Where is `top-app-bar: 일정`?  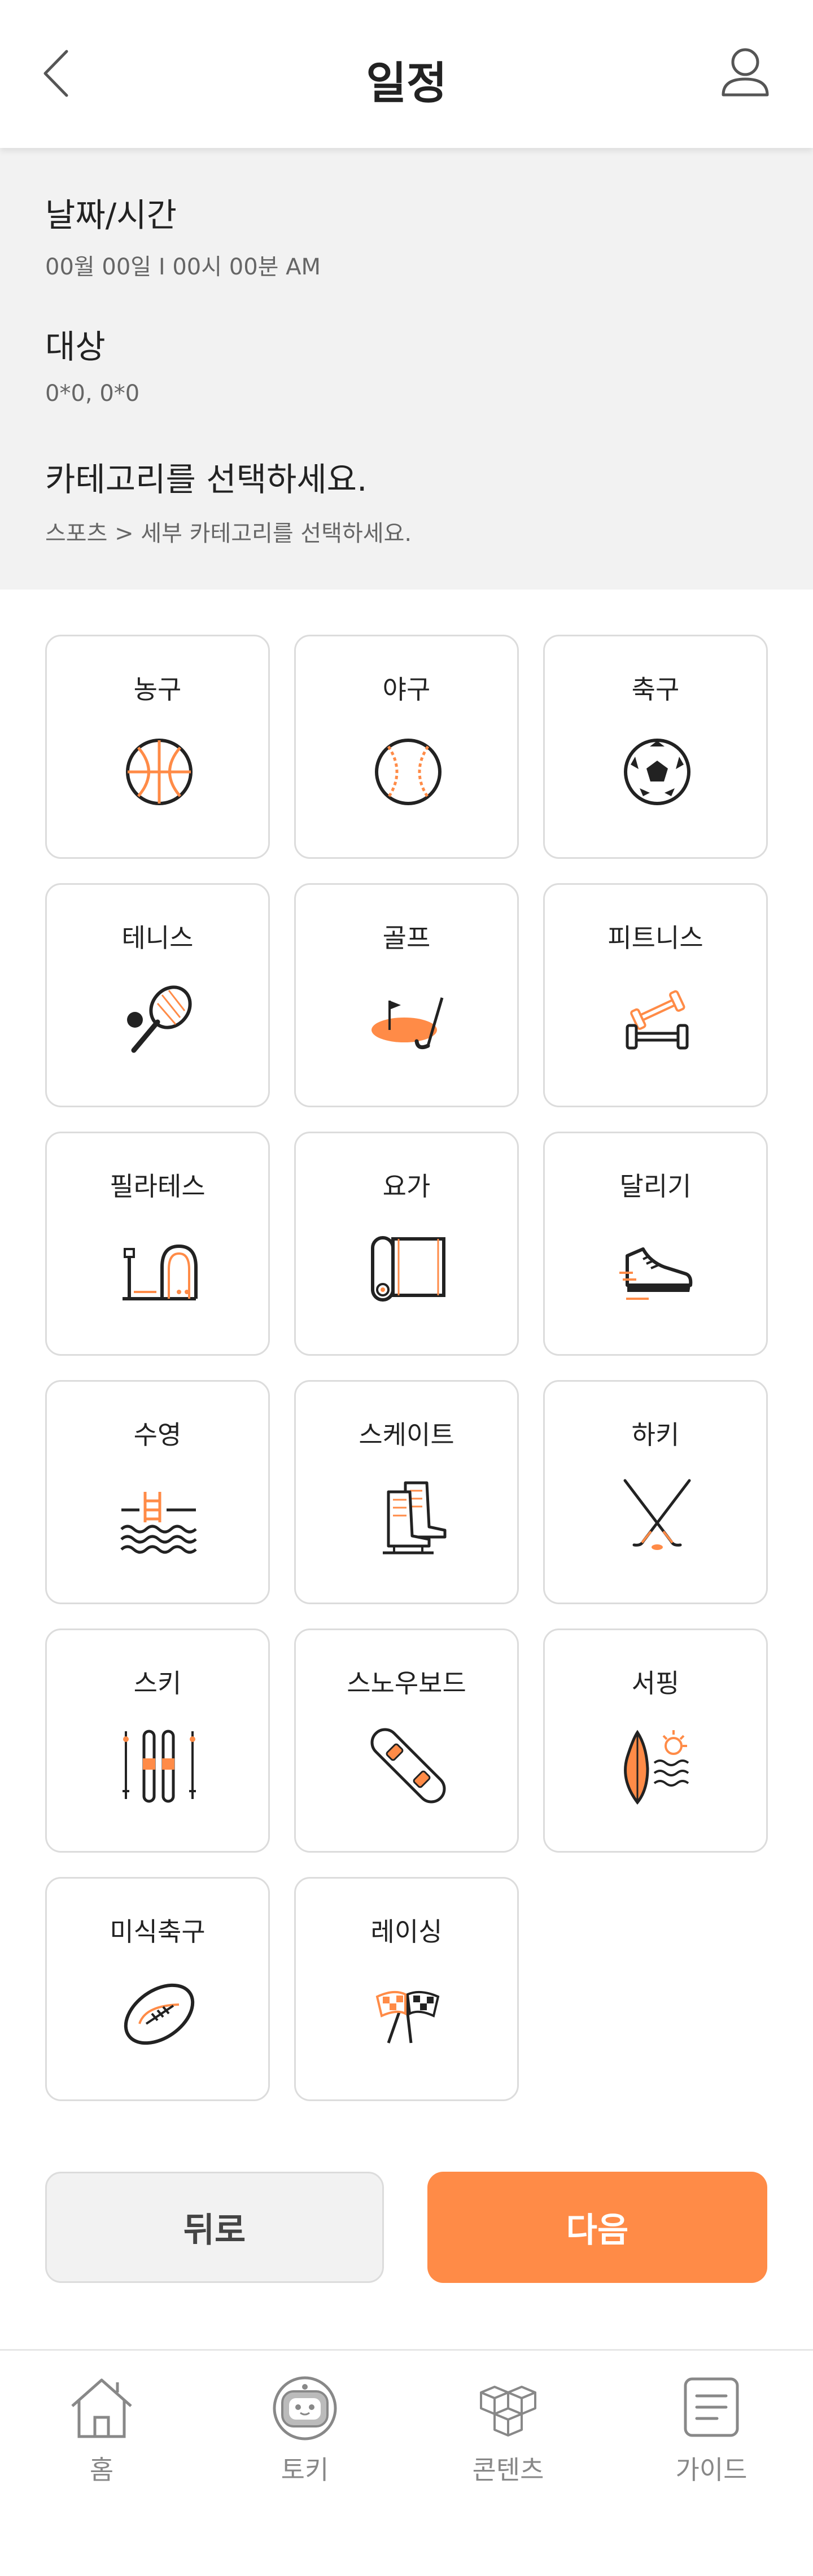 top-app-bar: 일정 is located at coordinates (406, 74).